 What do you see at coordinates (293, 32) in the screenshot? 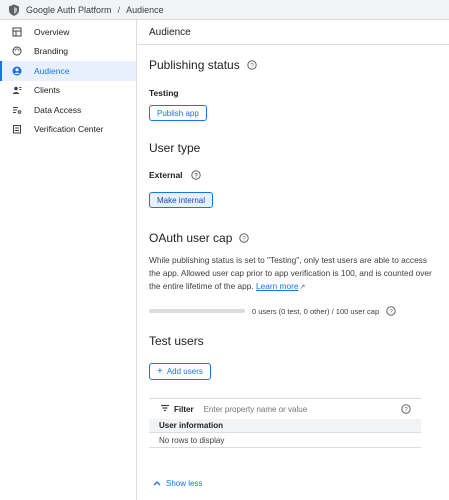
I see `page-title: Audience` at bounding box center [293, 32].